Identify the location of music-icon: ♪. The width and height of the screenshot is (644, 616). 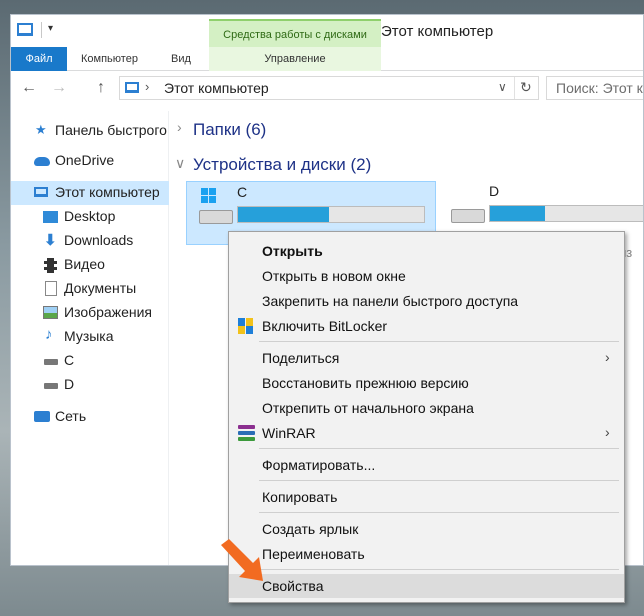
(49, 334).